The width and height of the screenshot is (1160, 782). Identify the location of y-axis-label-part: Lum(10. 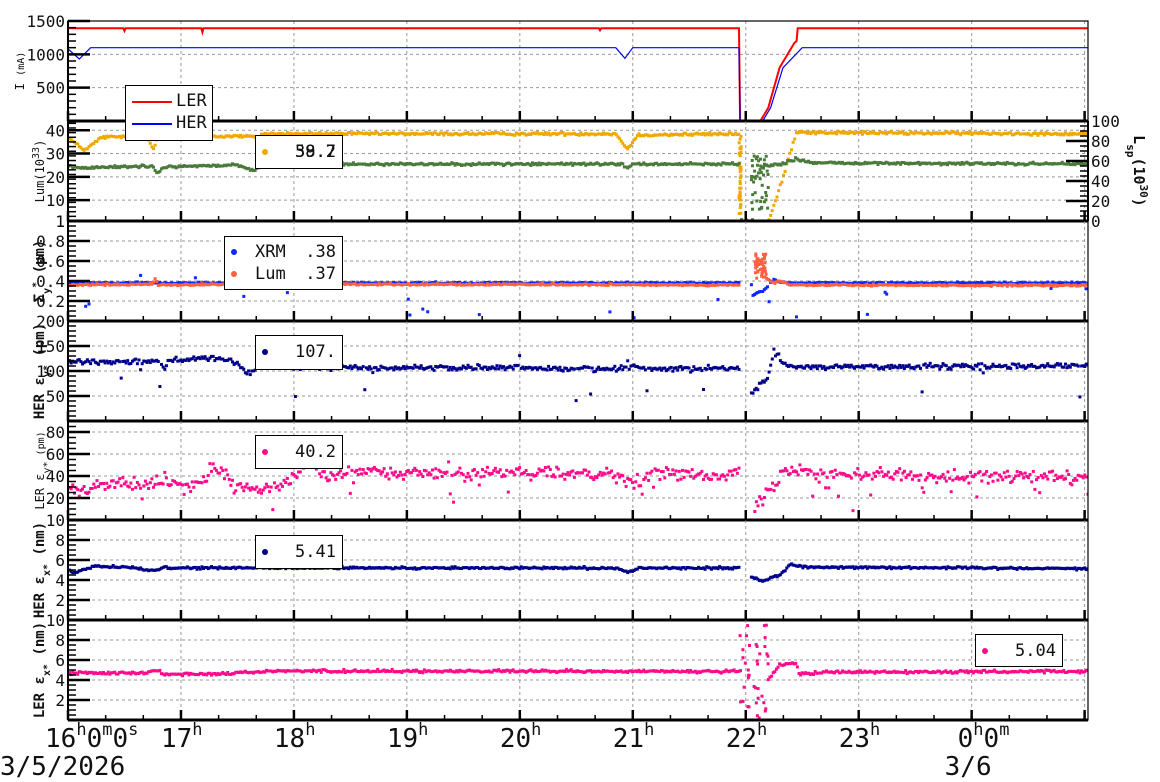
(40, 180).